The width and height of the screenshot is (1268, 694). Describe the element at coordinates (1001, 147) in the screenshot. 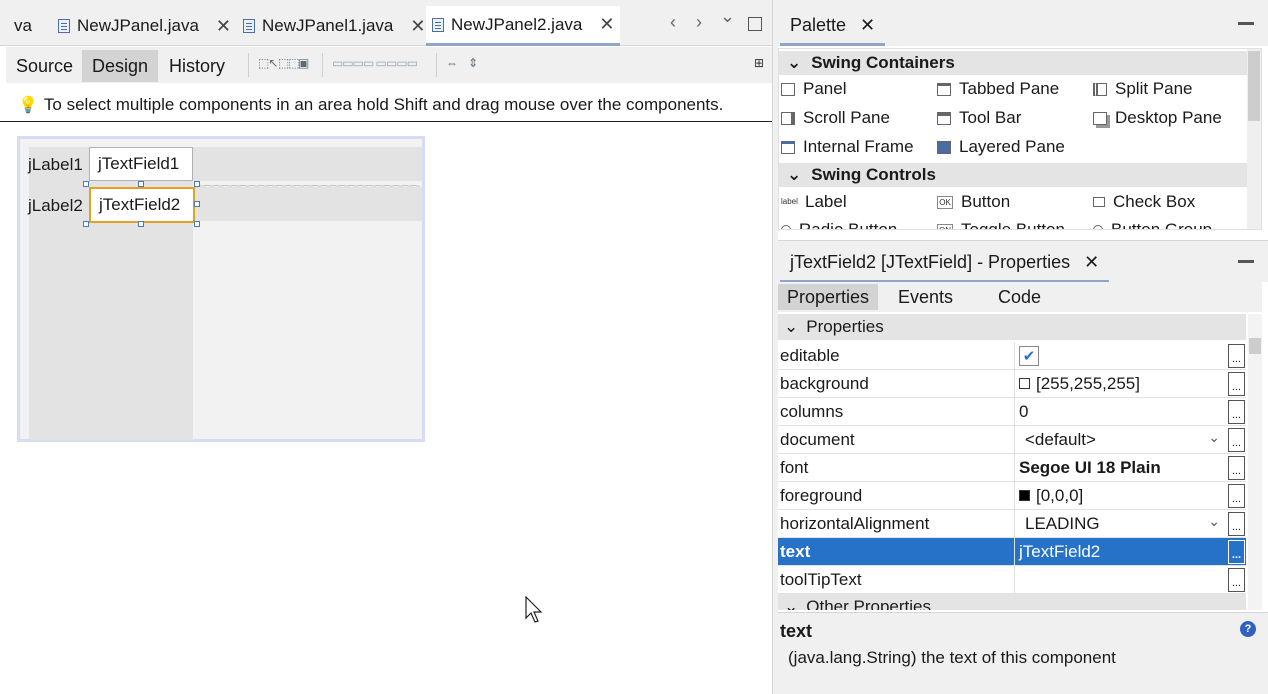

I see `palette-item-layered-pane: Layered Pane` at that location.